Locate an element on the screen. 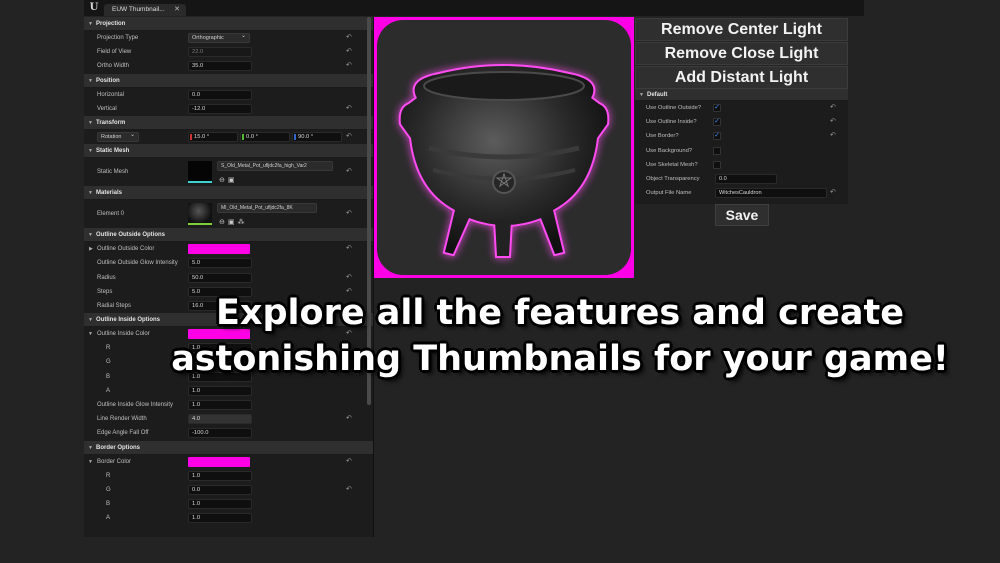 Image resolution: width=1000 pixels, height=563 pixels. close-icon: ✕ is located at coordinates (177, 10).